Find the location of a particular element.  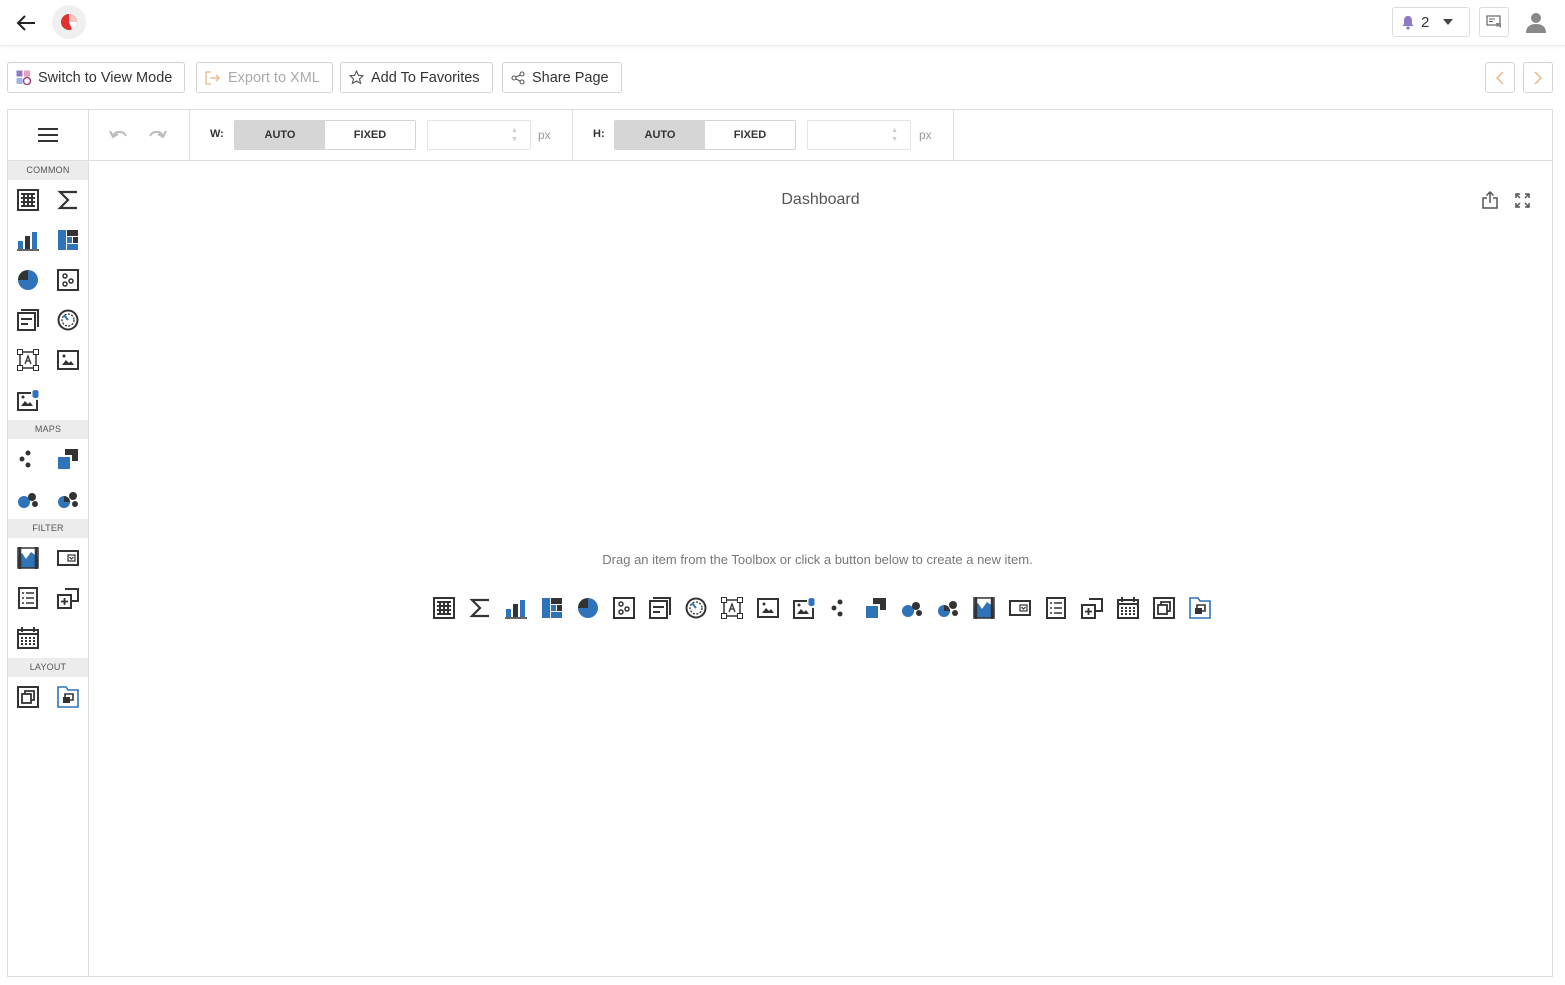

redo-icon is located at coordinates (157, 135).